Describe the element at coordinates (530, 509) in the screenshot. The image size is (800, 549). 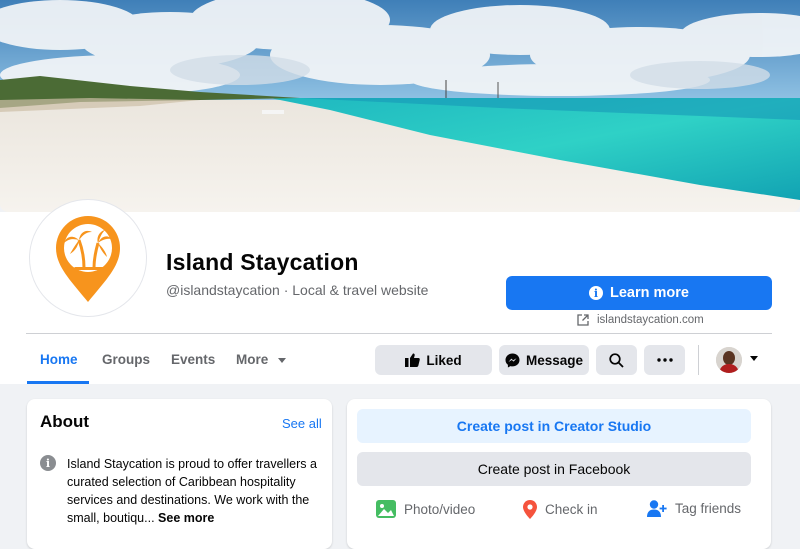
I see `location-pin-icon` at that location.